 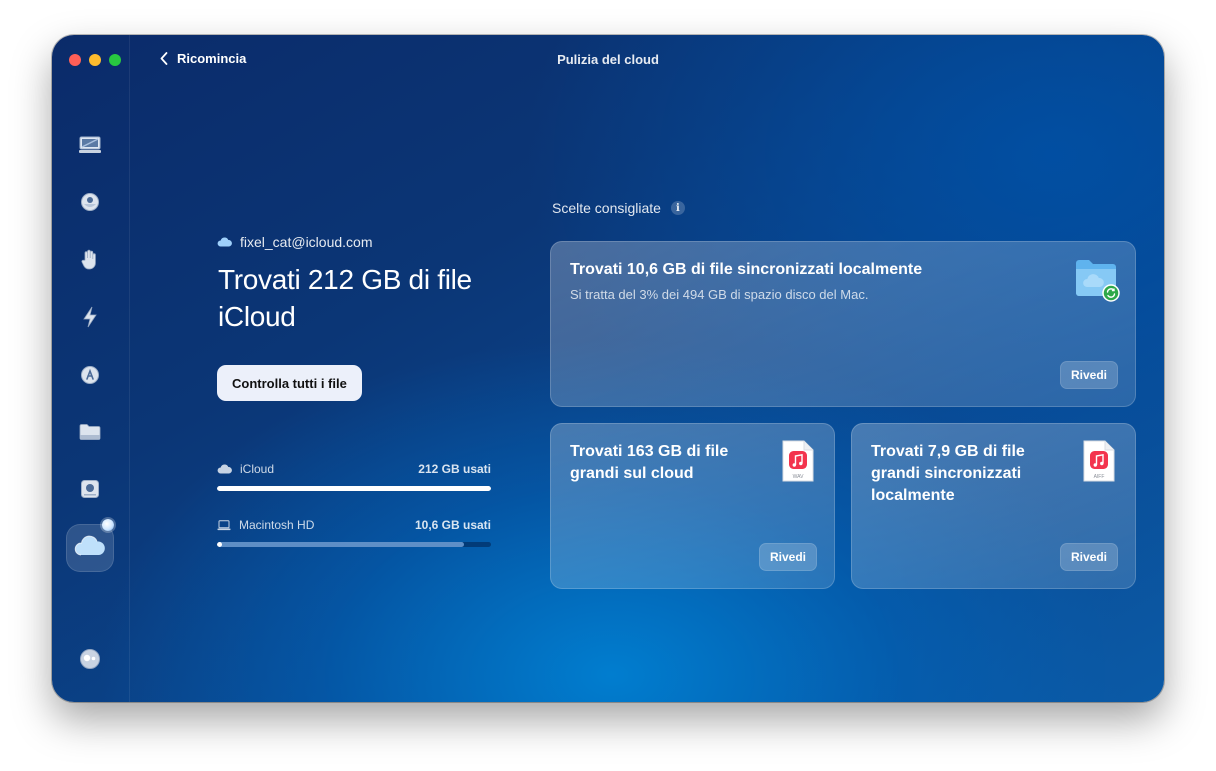 I want to click on storage-bar-fill, so click(x=354, y=488).